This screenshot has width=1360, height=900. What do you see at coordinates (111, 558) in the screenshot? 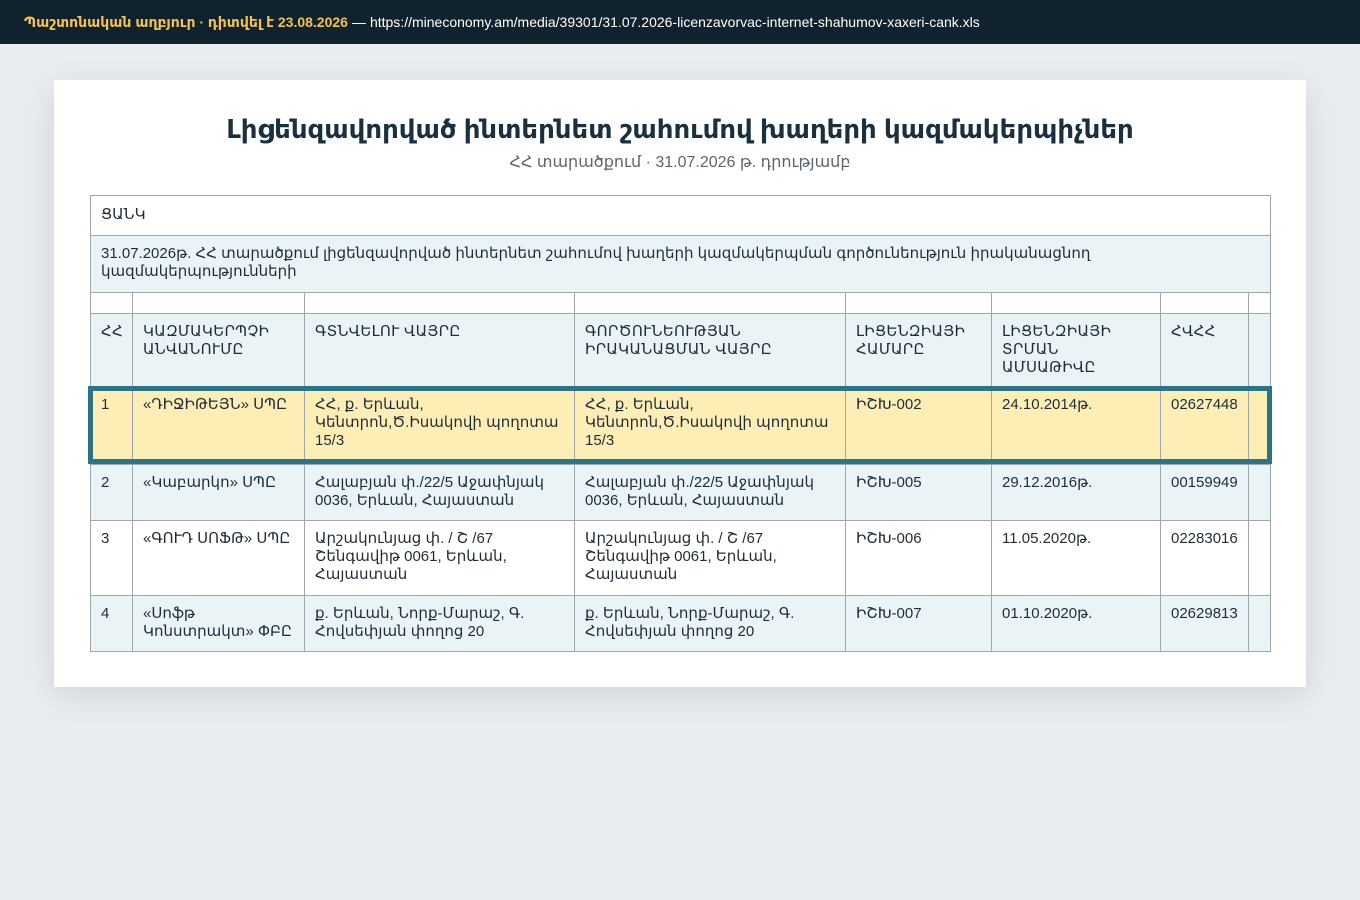
I see `cell-number: 3` at bounding box center [111, 558].